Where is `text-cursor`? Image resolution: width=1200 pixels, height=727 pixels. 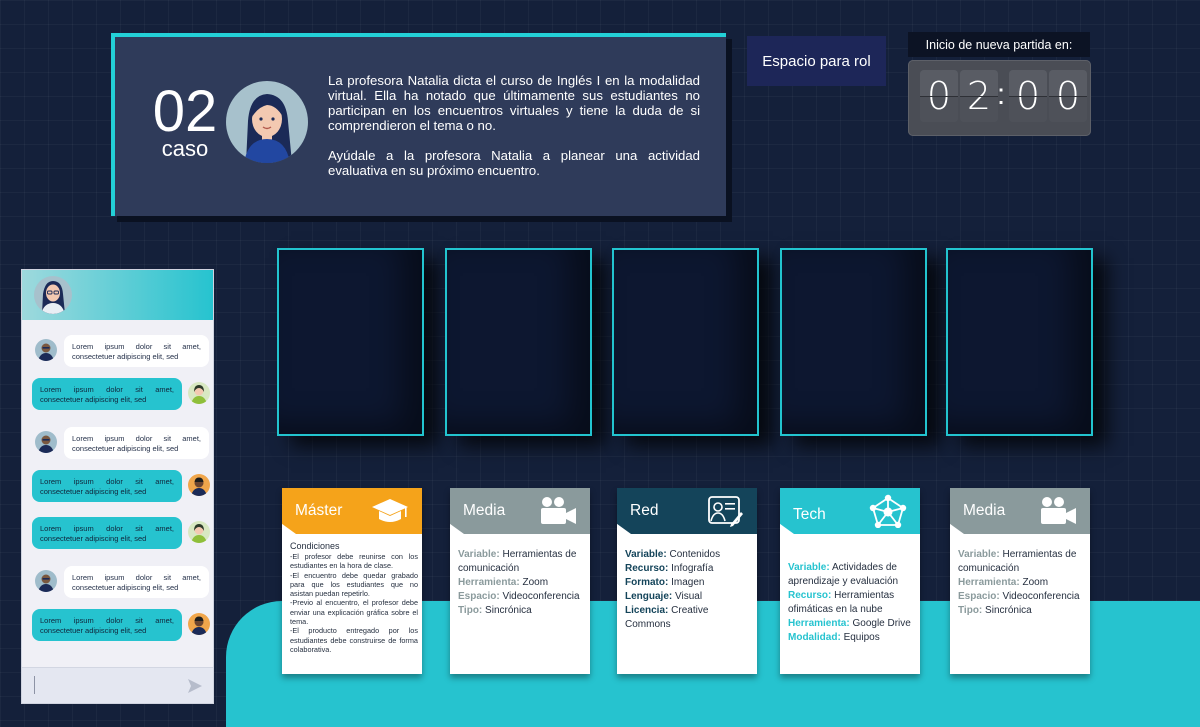 text-cursor is located at coordinates (34, 685).